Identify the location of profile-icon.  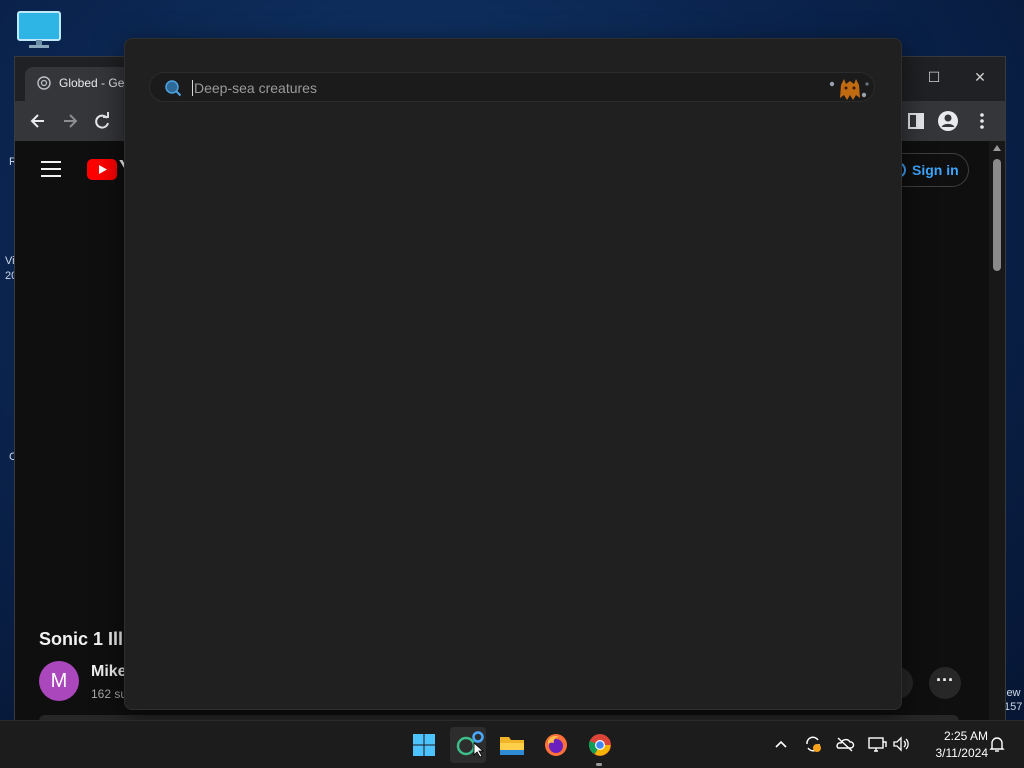
(948, 121).